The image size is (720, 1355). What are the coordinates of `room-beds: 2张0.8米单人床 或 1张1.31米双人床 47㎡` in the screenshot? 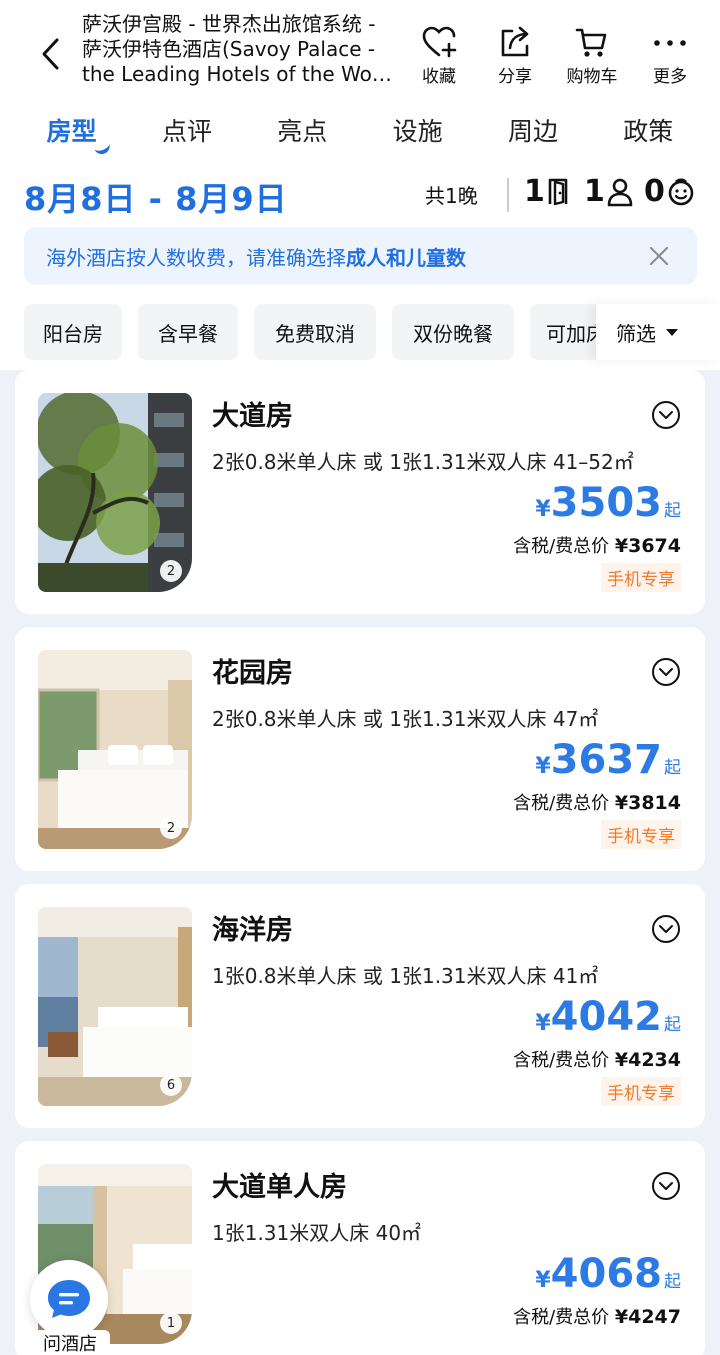 It's located at (405, 719).